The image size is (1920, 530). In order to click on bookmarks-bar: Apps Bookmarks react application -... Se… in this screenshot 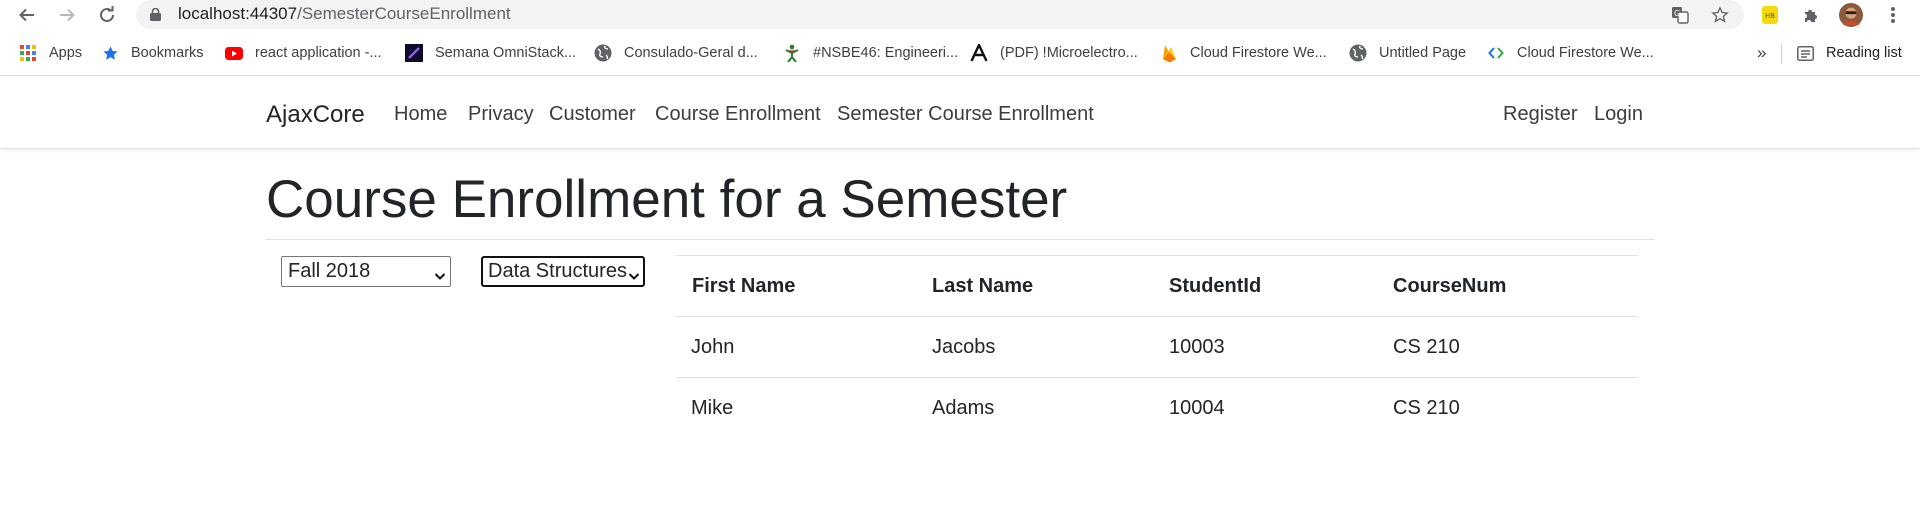, I will do `click(960, 53)`.